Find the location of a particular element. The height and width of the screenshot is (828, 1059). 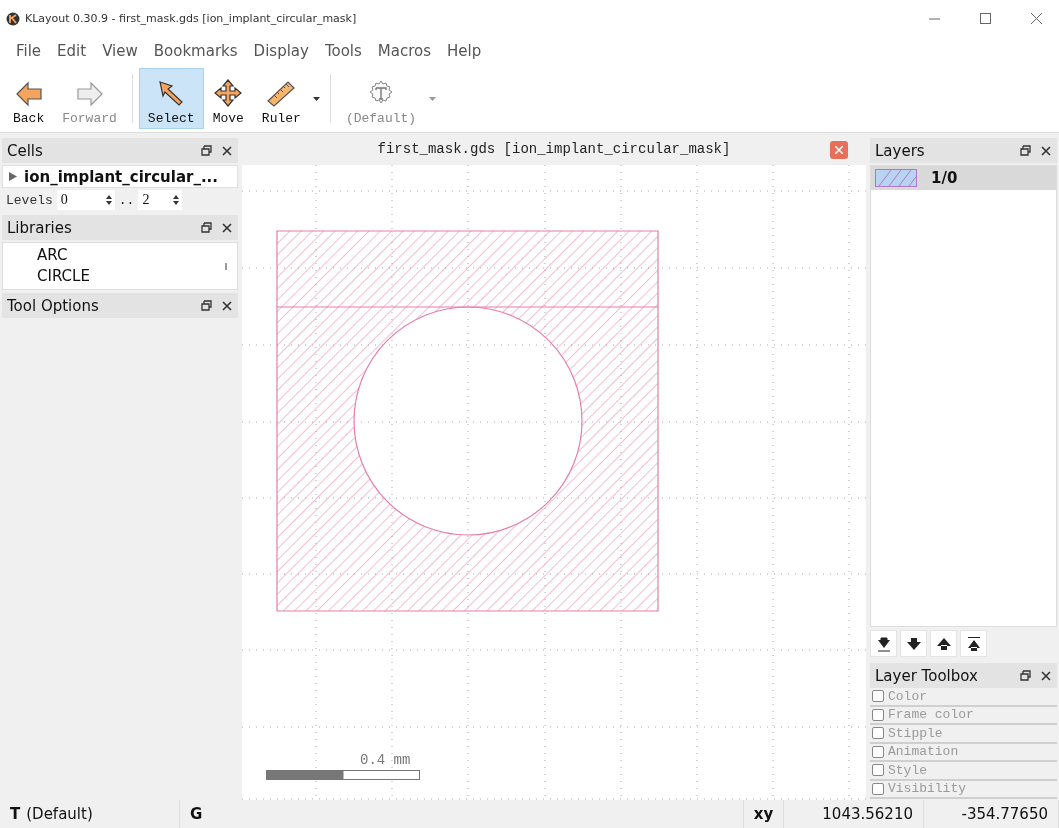

grid-indicator: G is located at coordinates (196, 814).